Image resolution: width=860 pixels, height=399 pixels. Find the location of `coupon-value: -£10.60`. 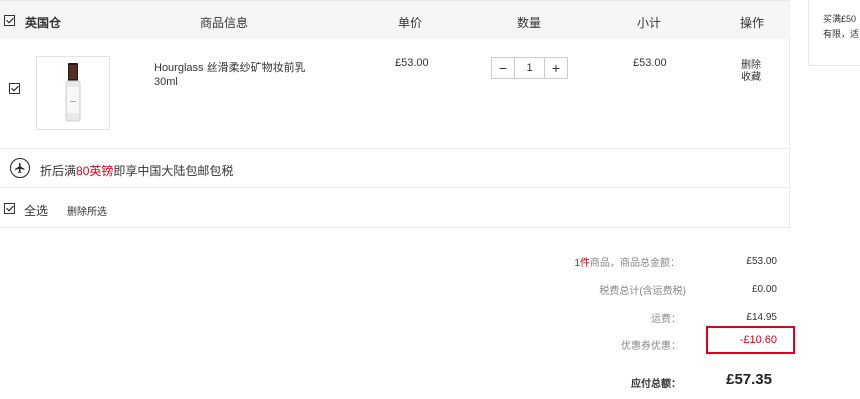

coupon-value: -£10.60 is located at coordinates (758, 340).